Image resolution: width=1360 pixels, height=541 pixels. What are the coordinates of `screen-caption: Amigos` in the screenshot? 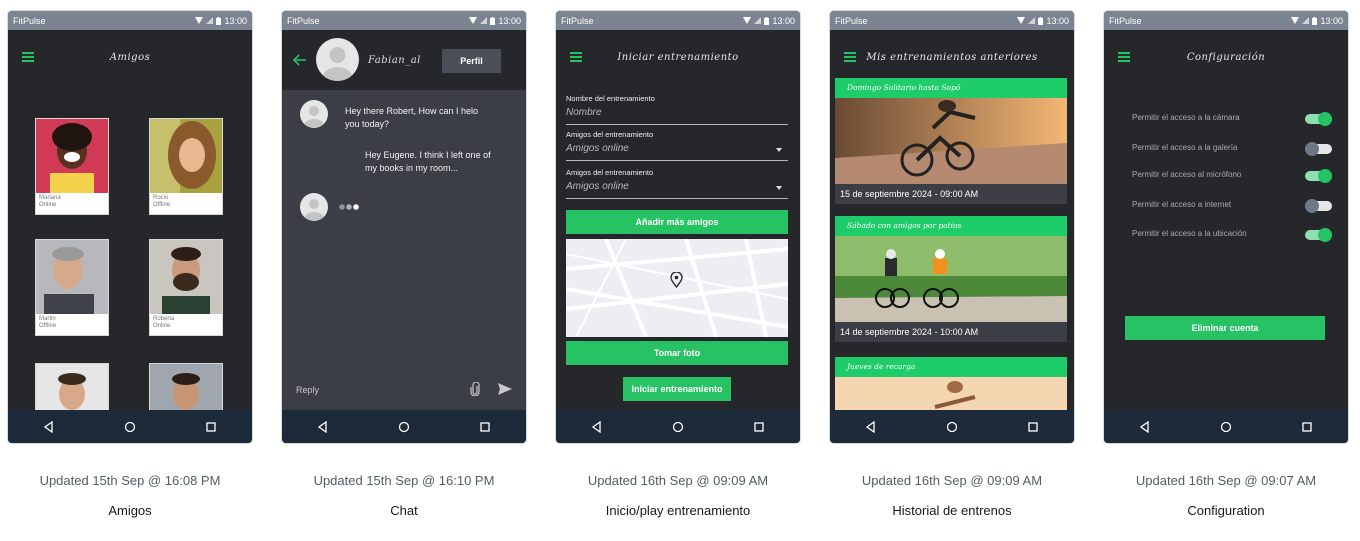 It's located at (130, 510).